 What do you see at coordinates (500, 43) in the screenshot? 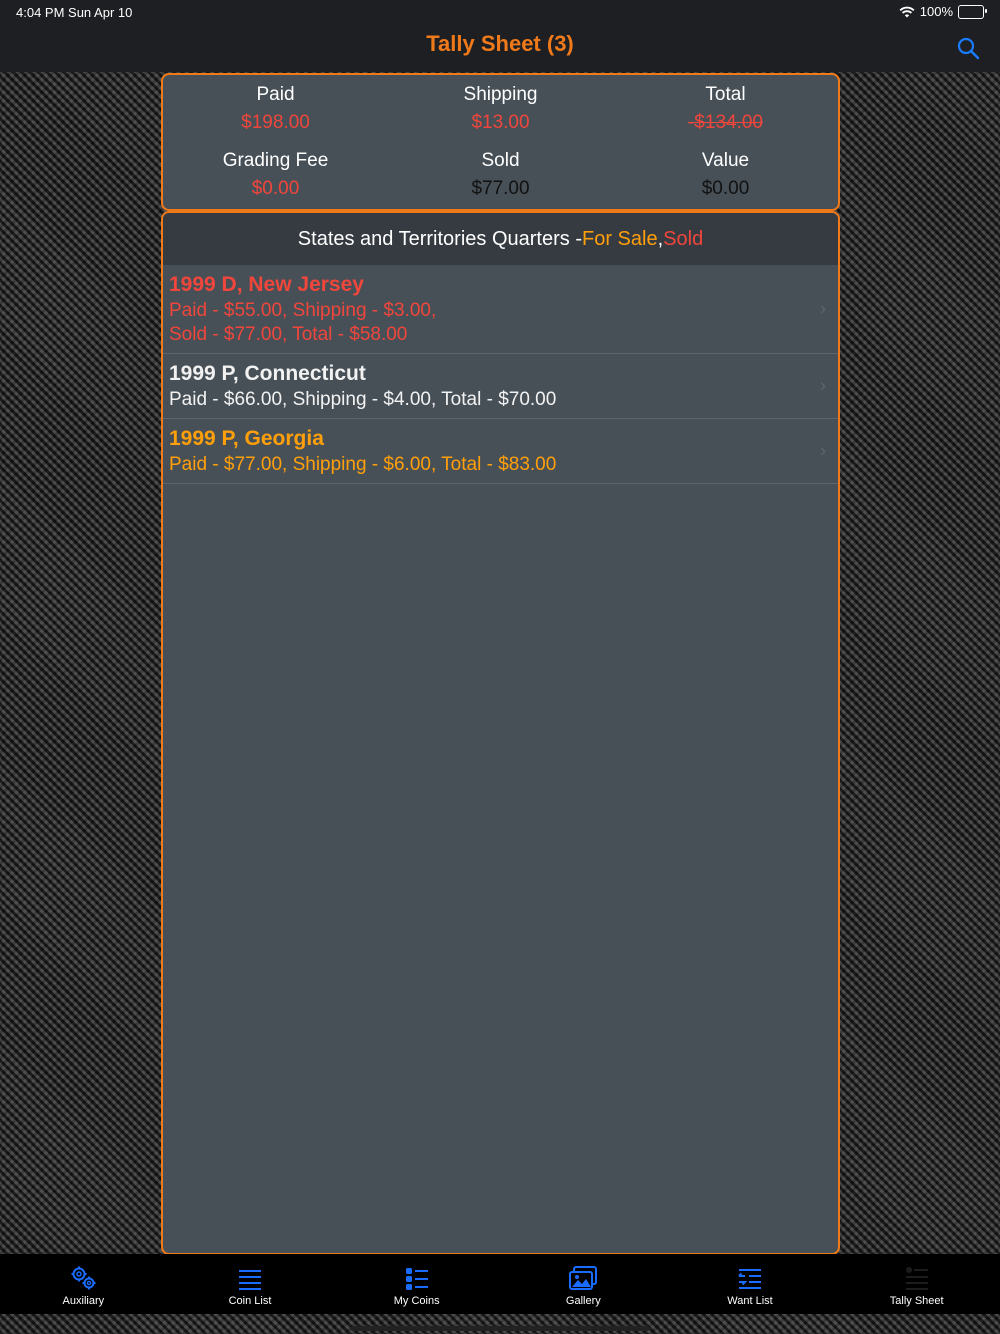
I see `page-title: Tally Sheet (3)` at bounding box center [500, 43].